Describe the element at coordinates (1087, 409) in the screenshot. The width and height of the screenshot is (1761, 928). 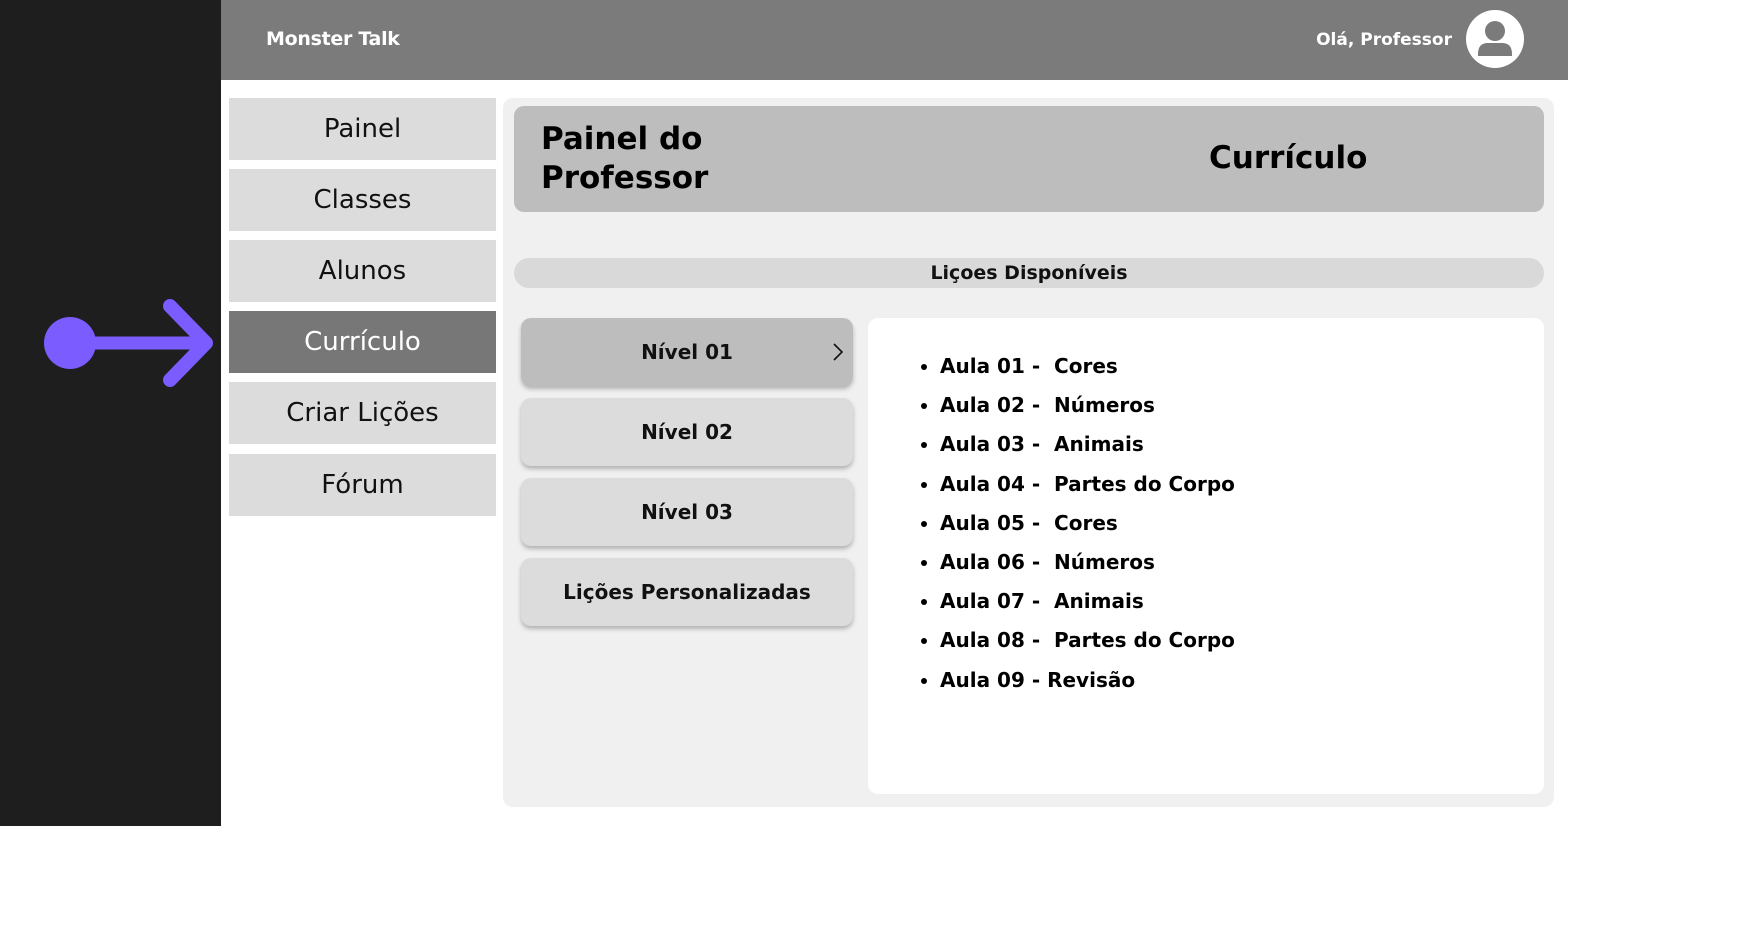
I see `list-item: Aula 02 - Números` at that location.